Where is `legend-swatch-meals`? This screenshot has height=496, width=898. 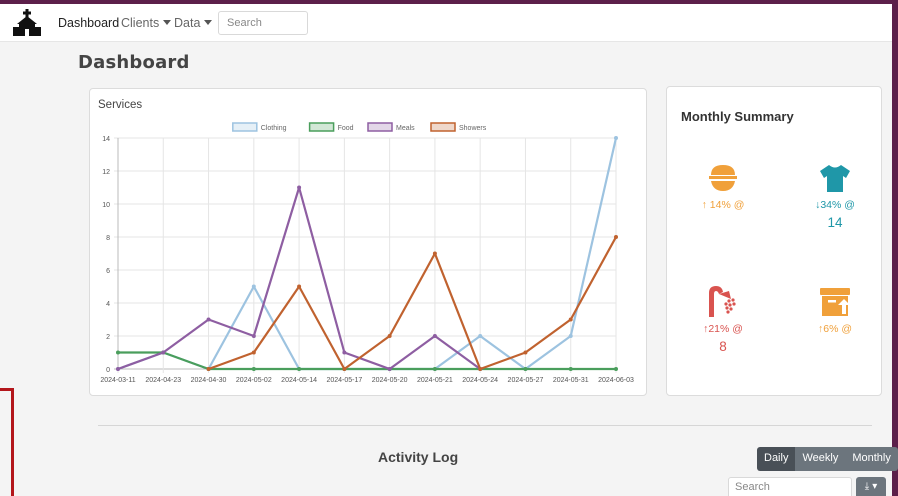 legend-swatch-meals is located at coordinates (380, 127).